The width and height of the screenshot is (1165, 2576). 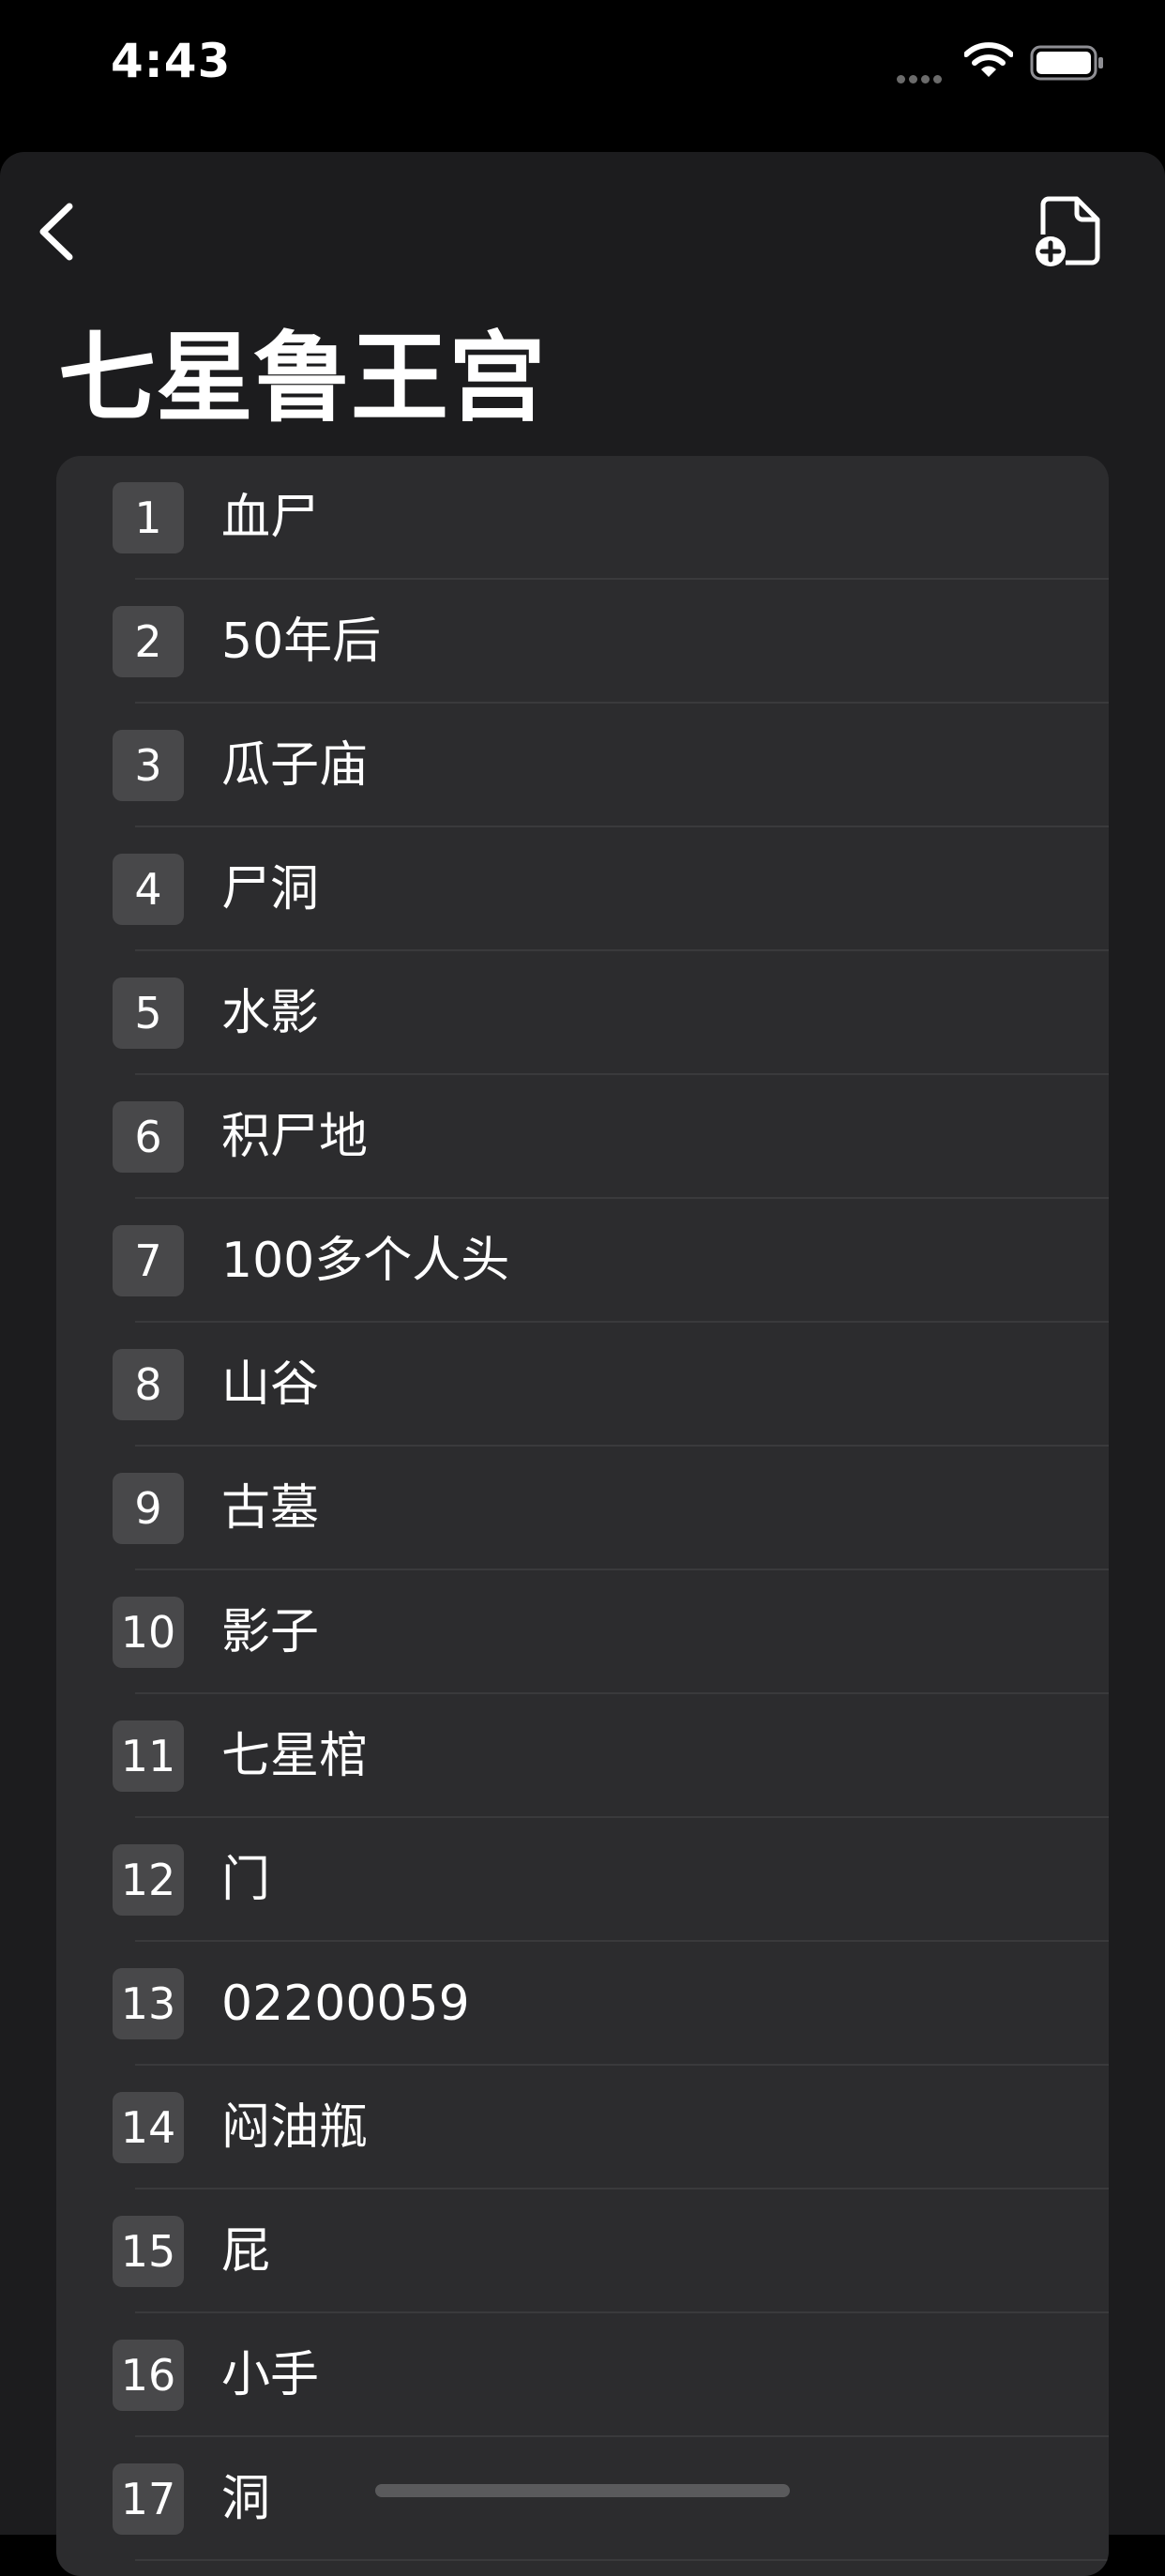 What do you see at coordinates (270, 1632) in the screenshot?
I see `chapter-title: 影子` at bounding box center [270, 1632].